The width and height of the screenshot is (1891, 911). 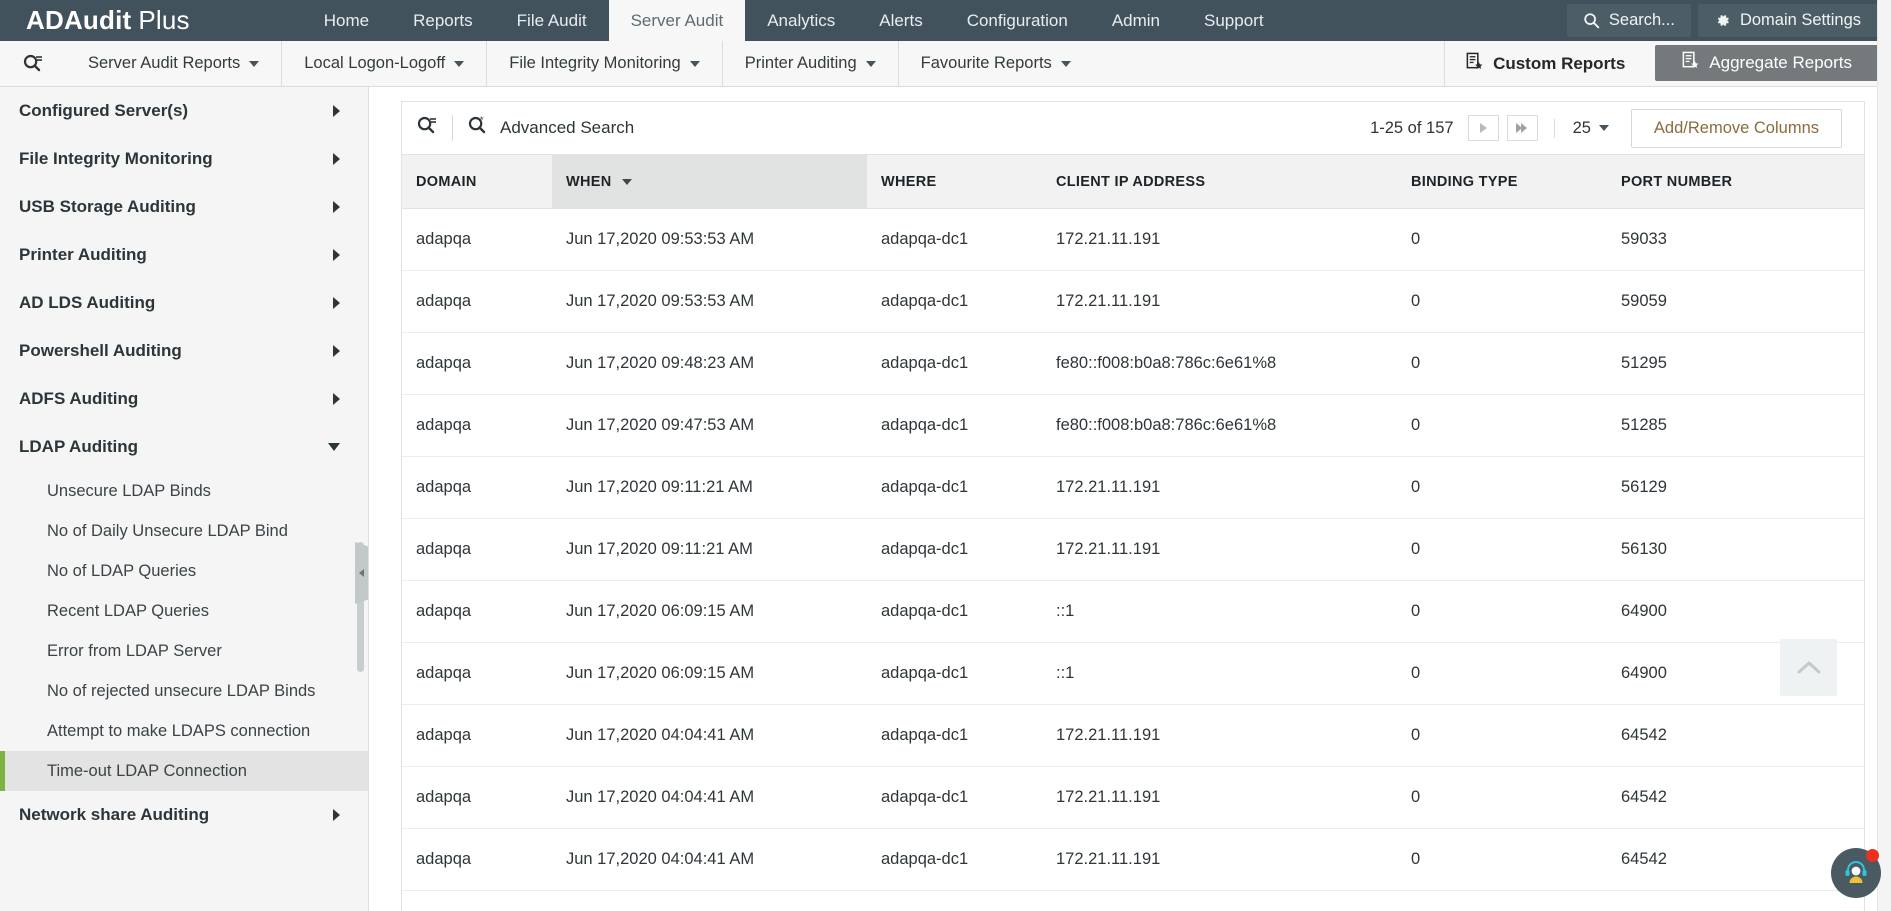 I want to click on column-header-where: WHERE, so click(x=954, y=181).